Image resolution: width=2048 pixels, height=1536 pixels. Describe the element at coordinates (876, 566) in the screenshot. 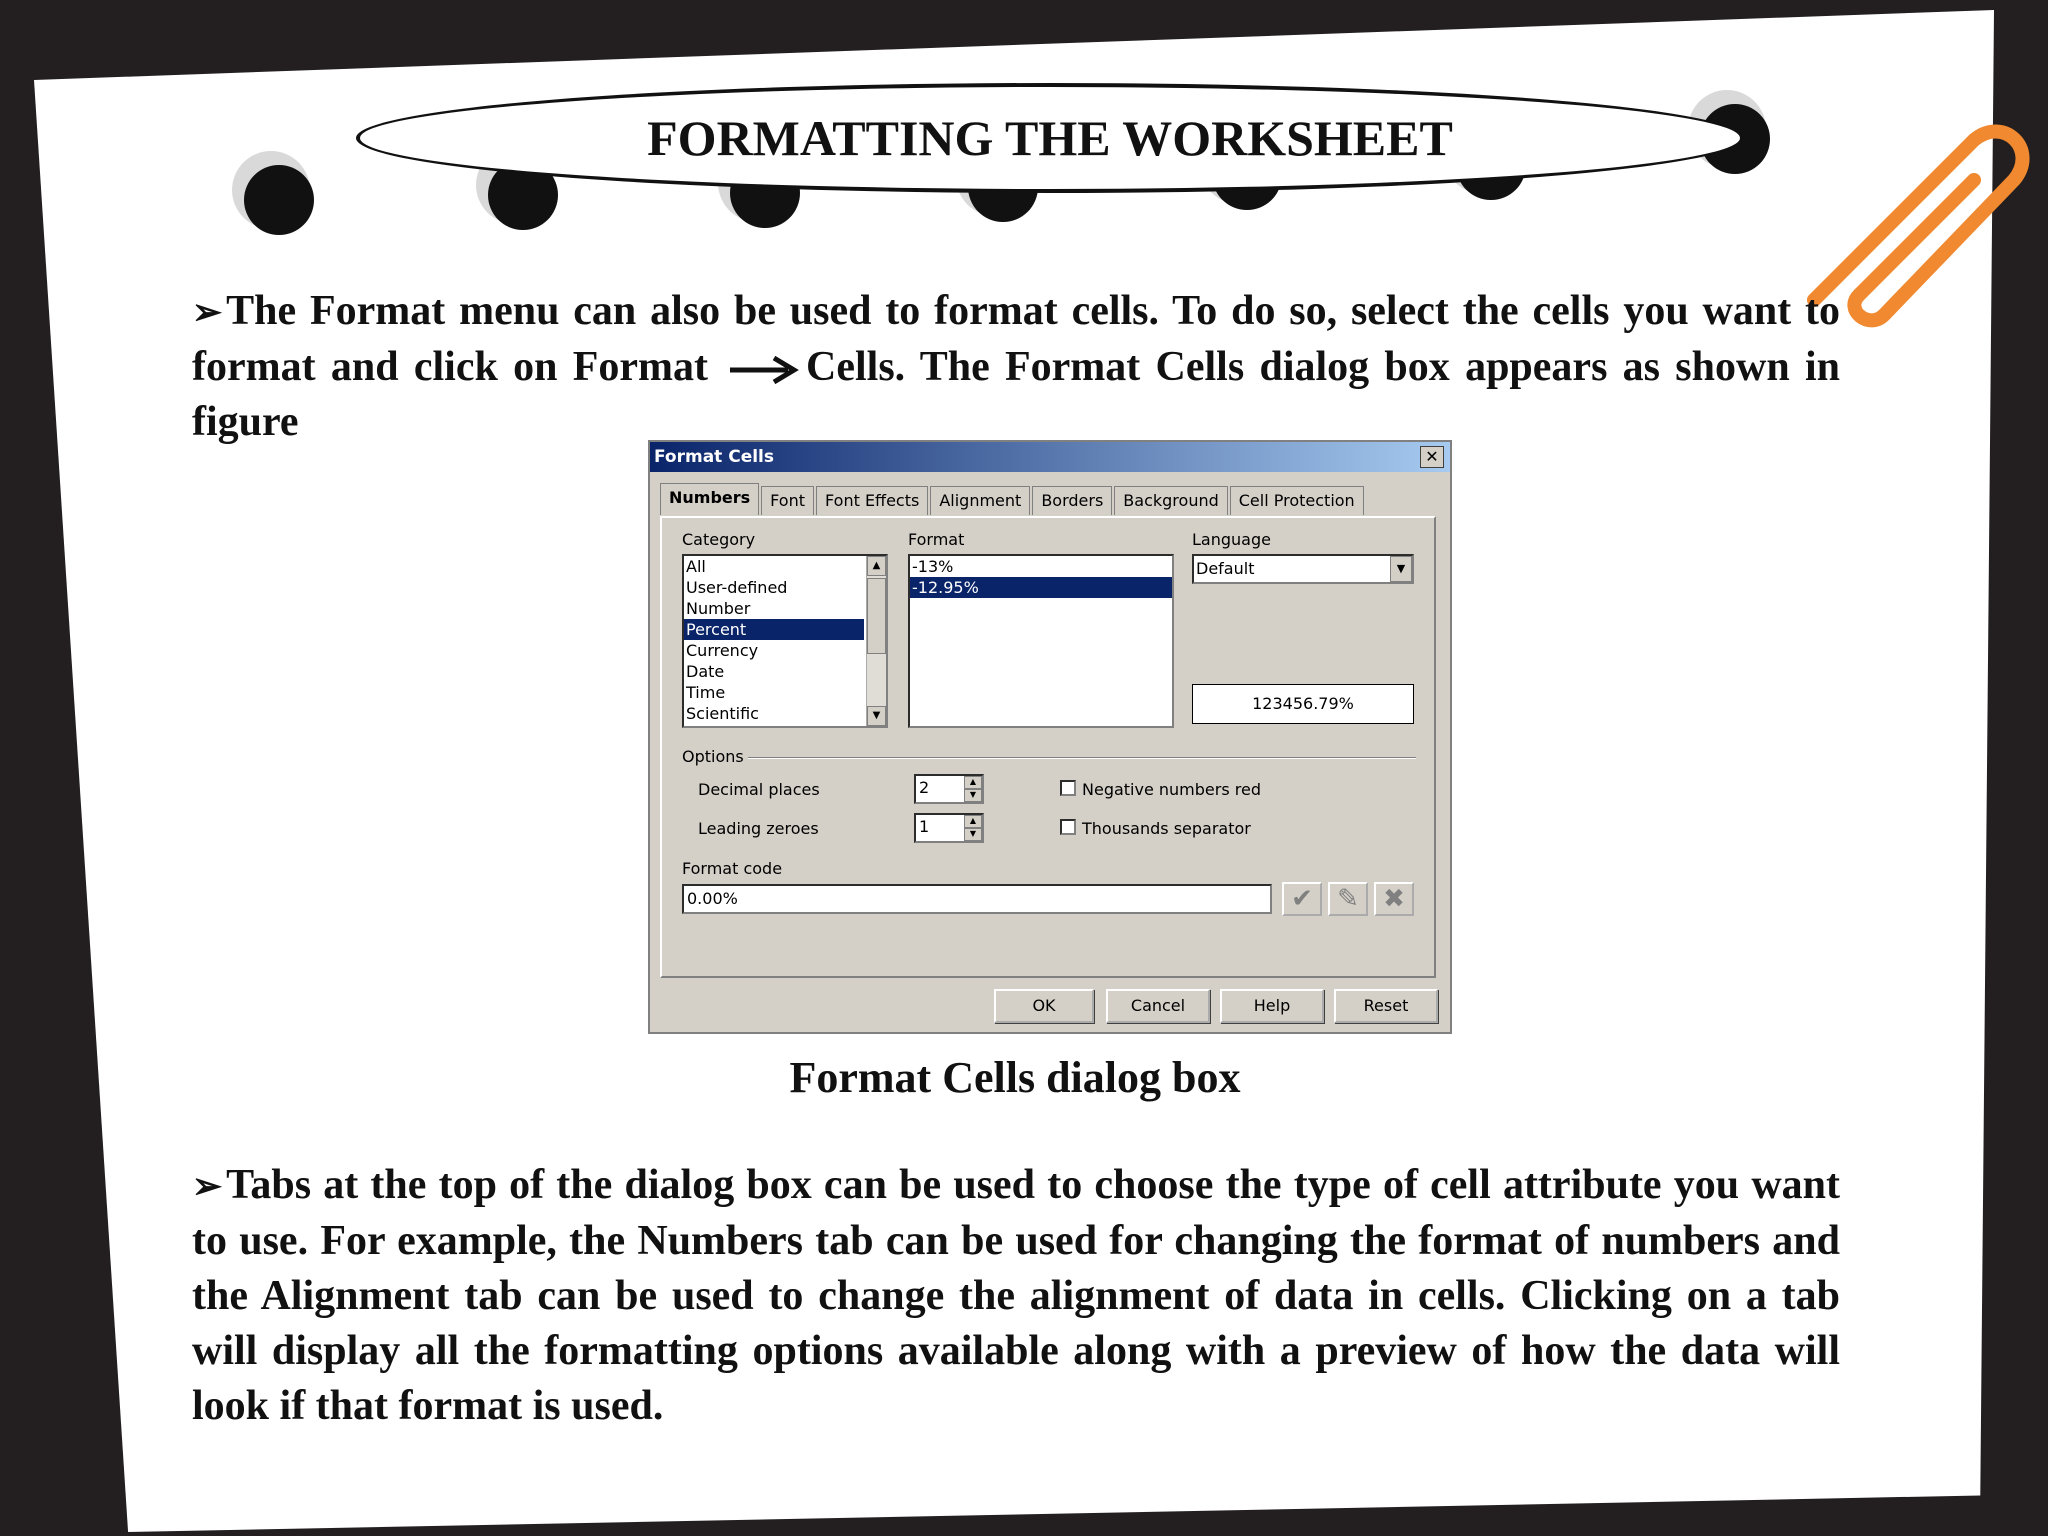

I see `scroll-up-icon: ▲` at that location.